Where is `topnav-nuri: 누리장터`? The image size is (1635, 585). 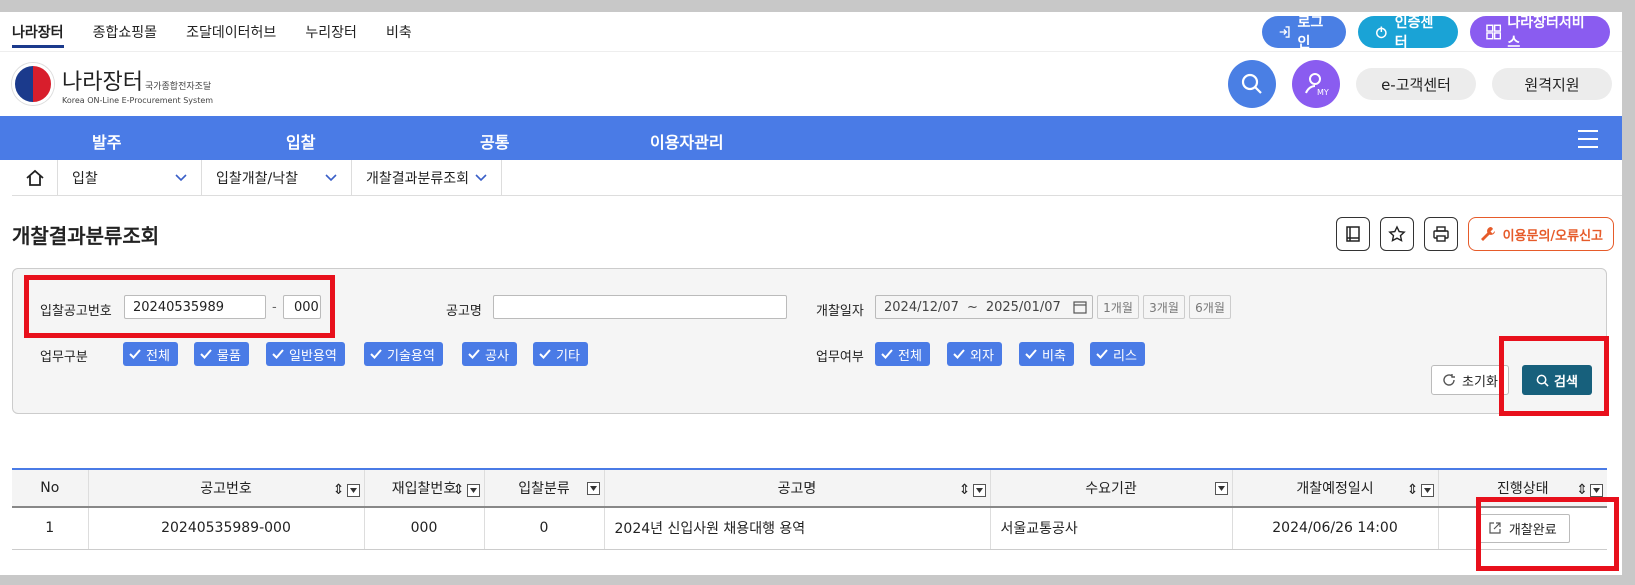
topnav-nuri: 누리장터 is located at coordinates (331, 32).